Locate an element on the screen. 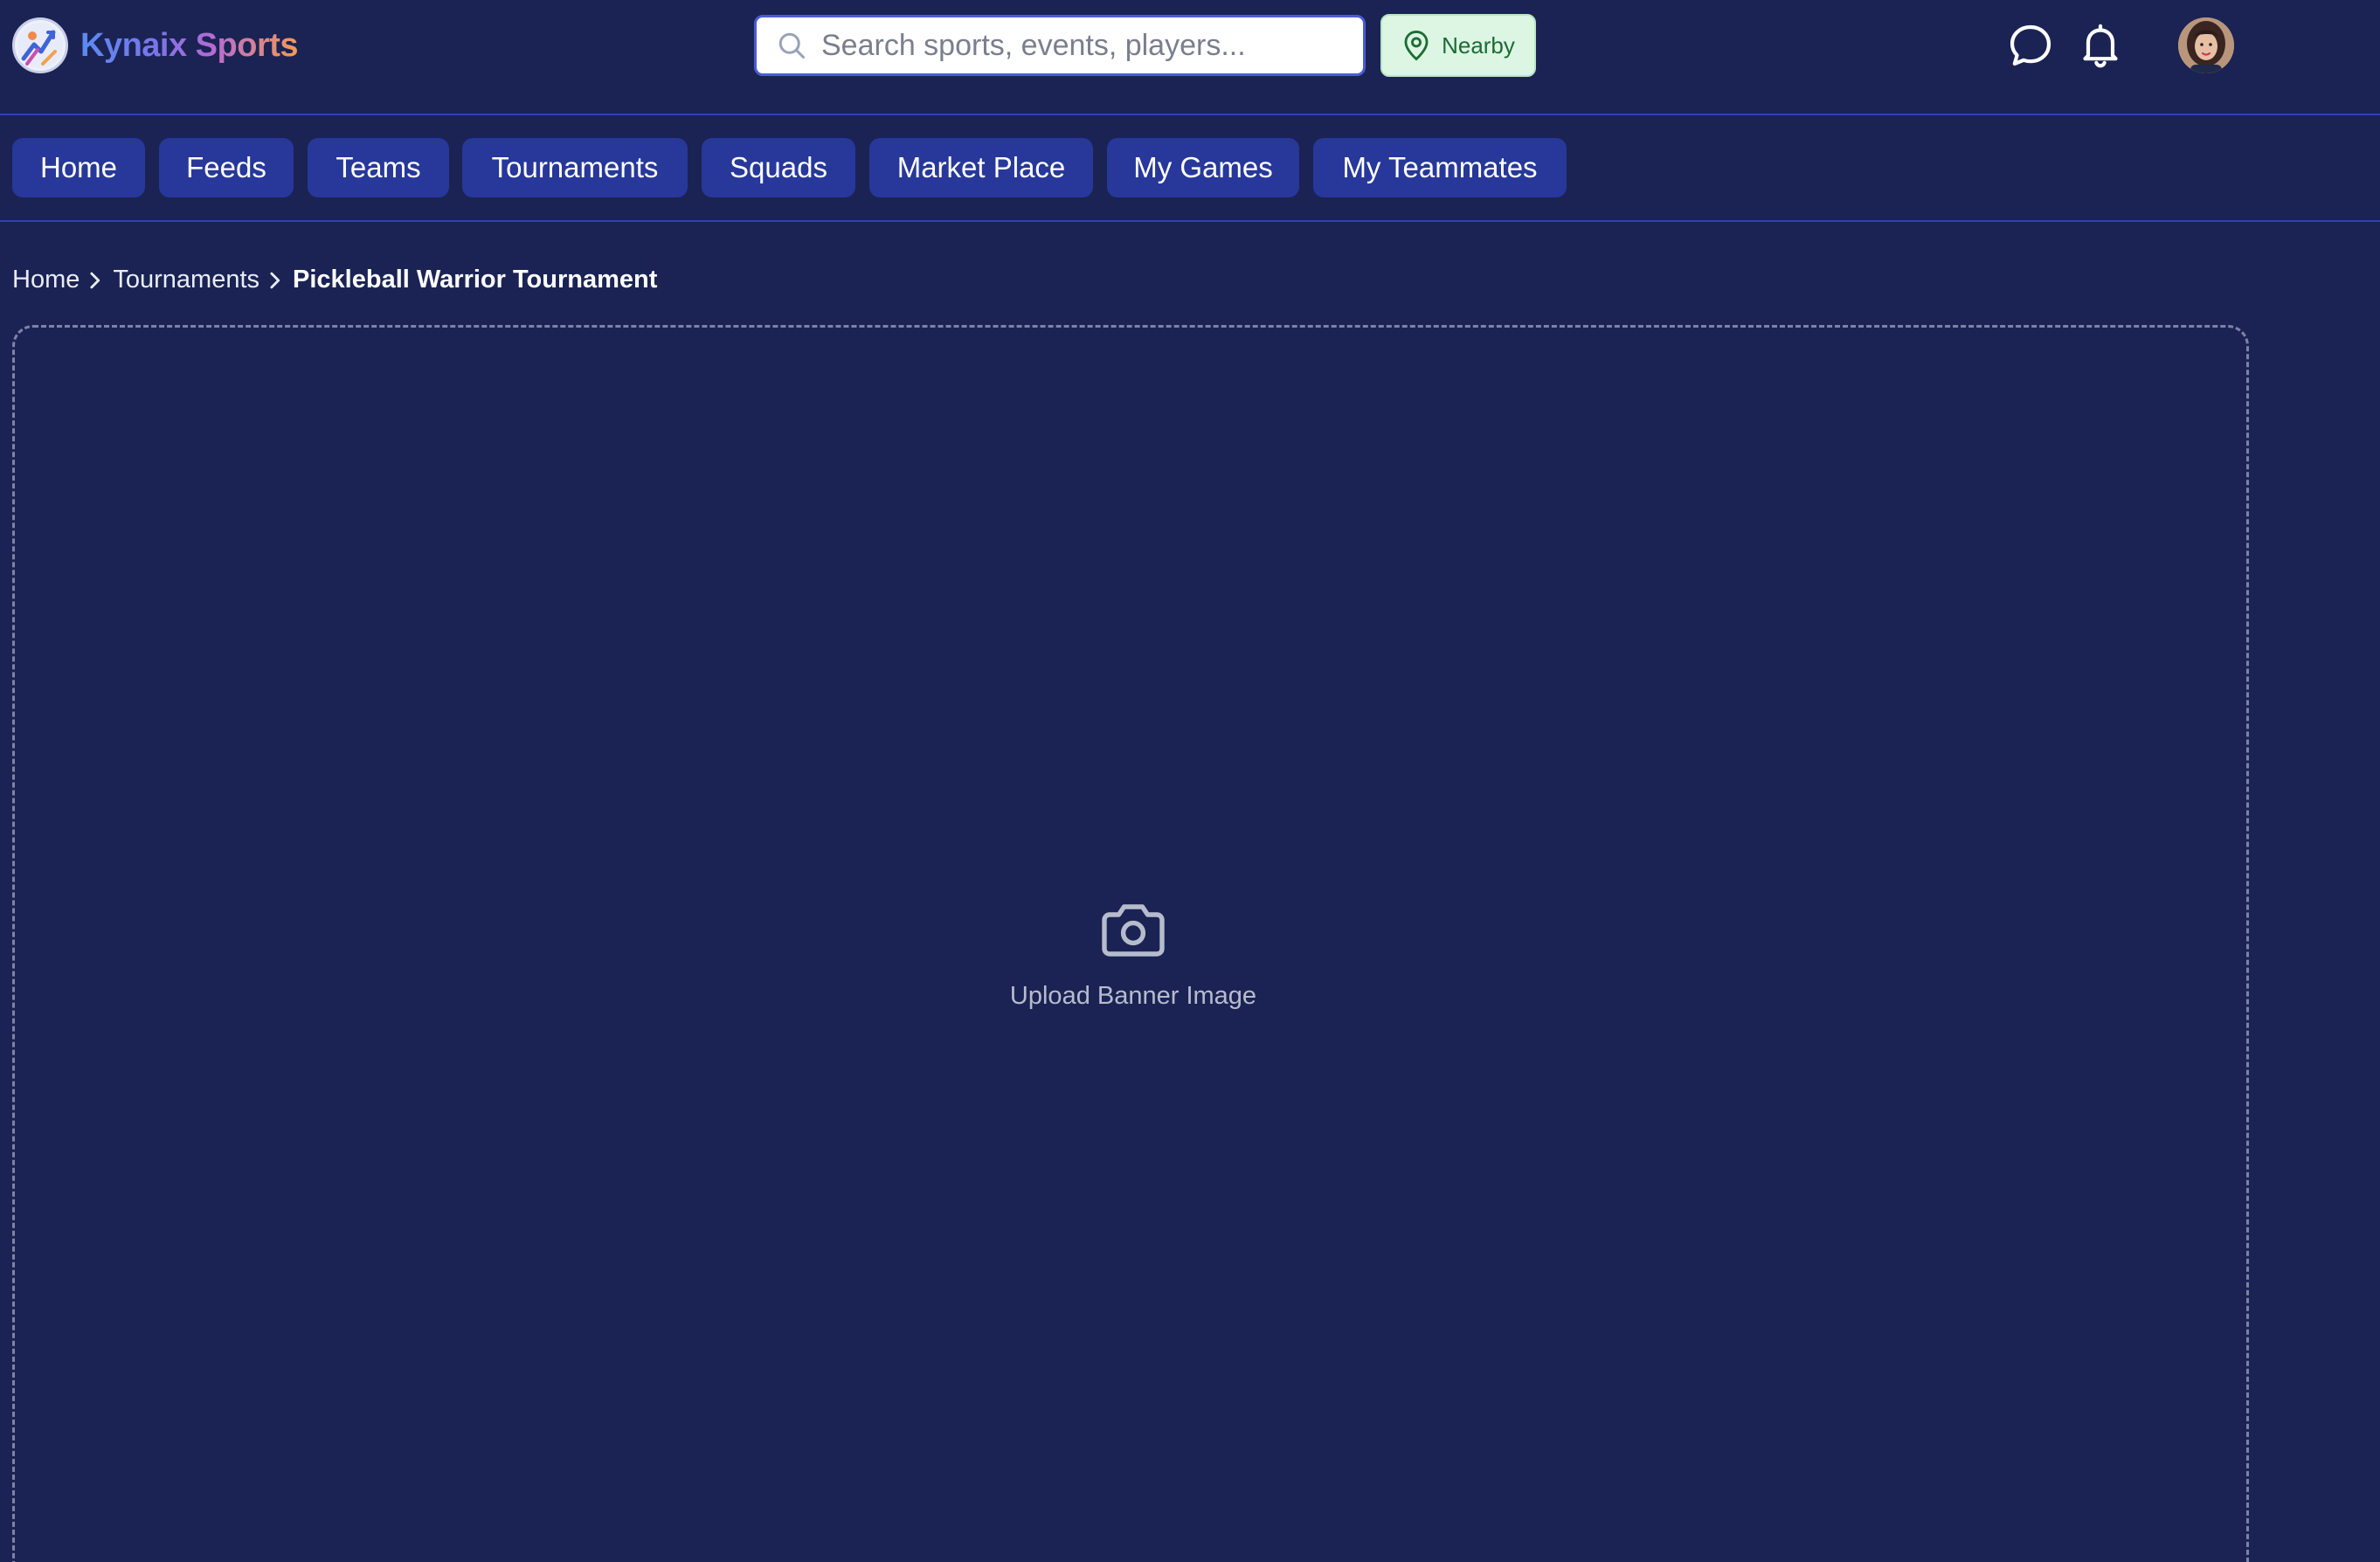 The width and height of the screenshot is (2380, 1562). brand-logo: Kynaix Sports is located at coordinates (155, 45).